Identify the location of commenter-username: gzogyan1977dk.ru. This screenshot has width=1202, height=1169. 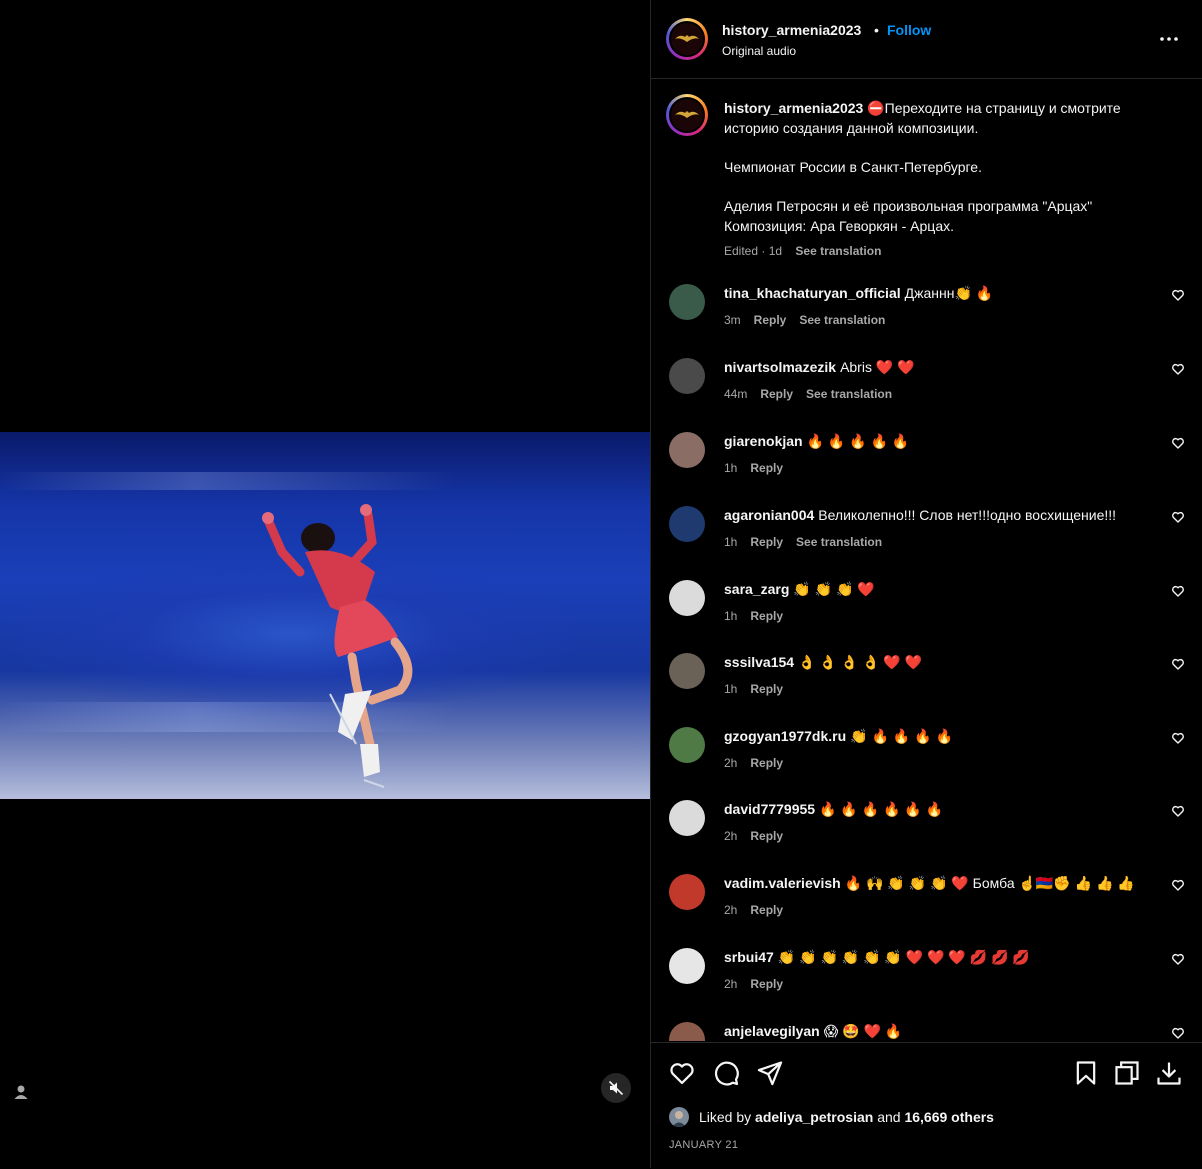
(785, 736).